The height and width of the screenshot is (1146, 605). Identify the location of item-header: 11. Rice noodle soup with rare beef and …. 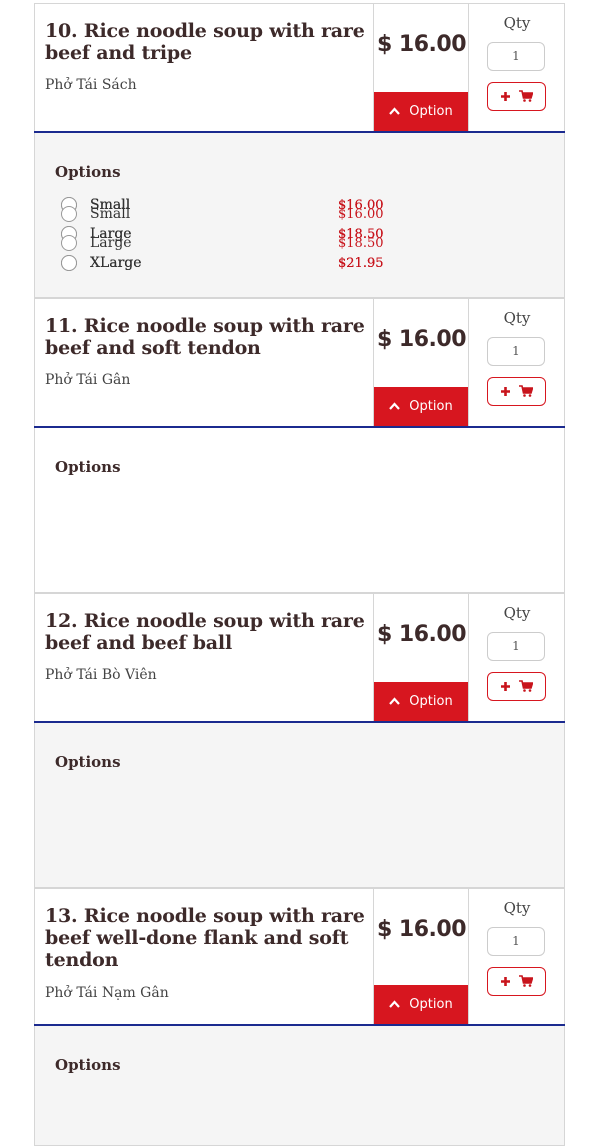
(299, 362).